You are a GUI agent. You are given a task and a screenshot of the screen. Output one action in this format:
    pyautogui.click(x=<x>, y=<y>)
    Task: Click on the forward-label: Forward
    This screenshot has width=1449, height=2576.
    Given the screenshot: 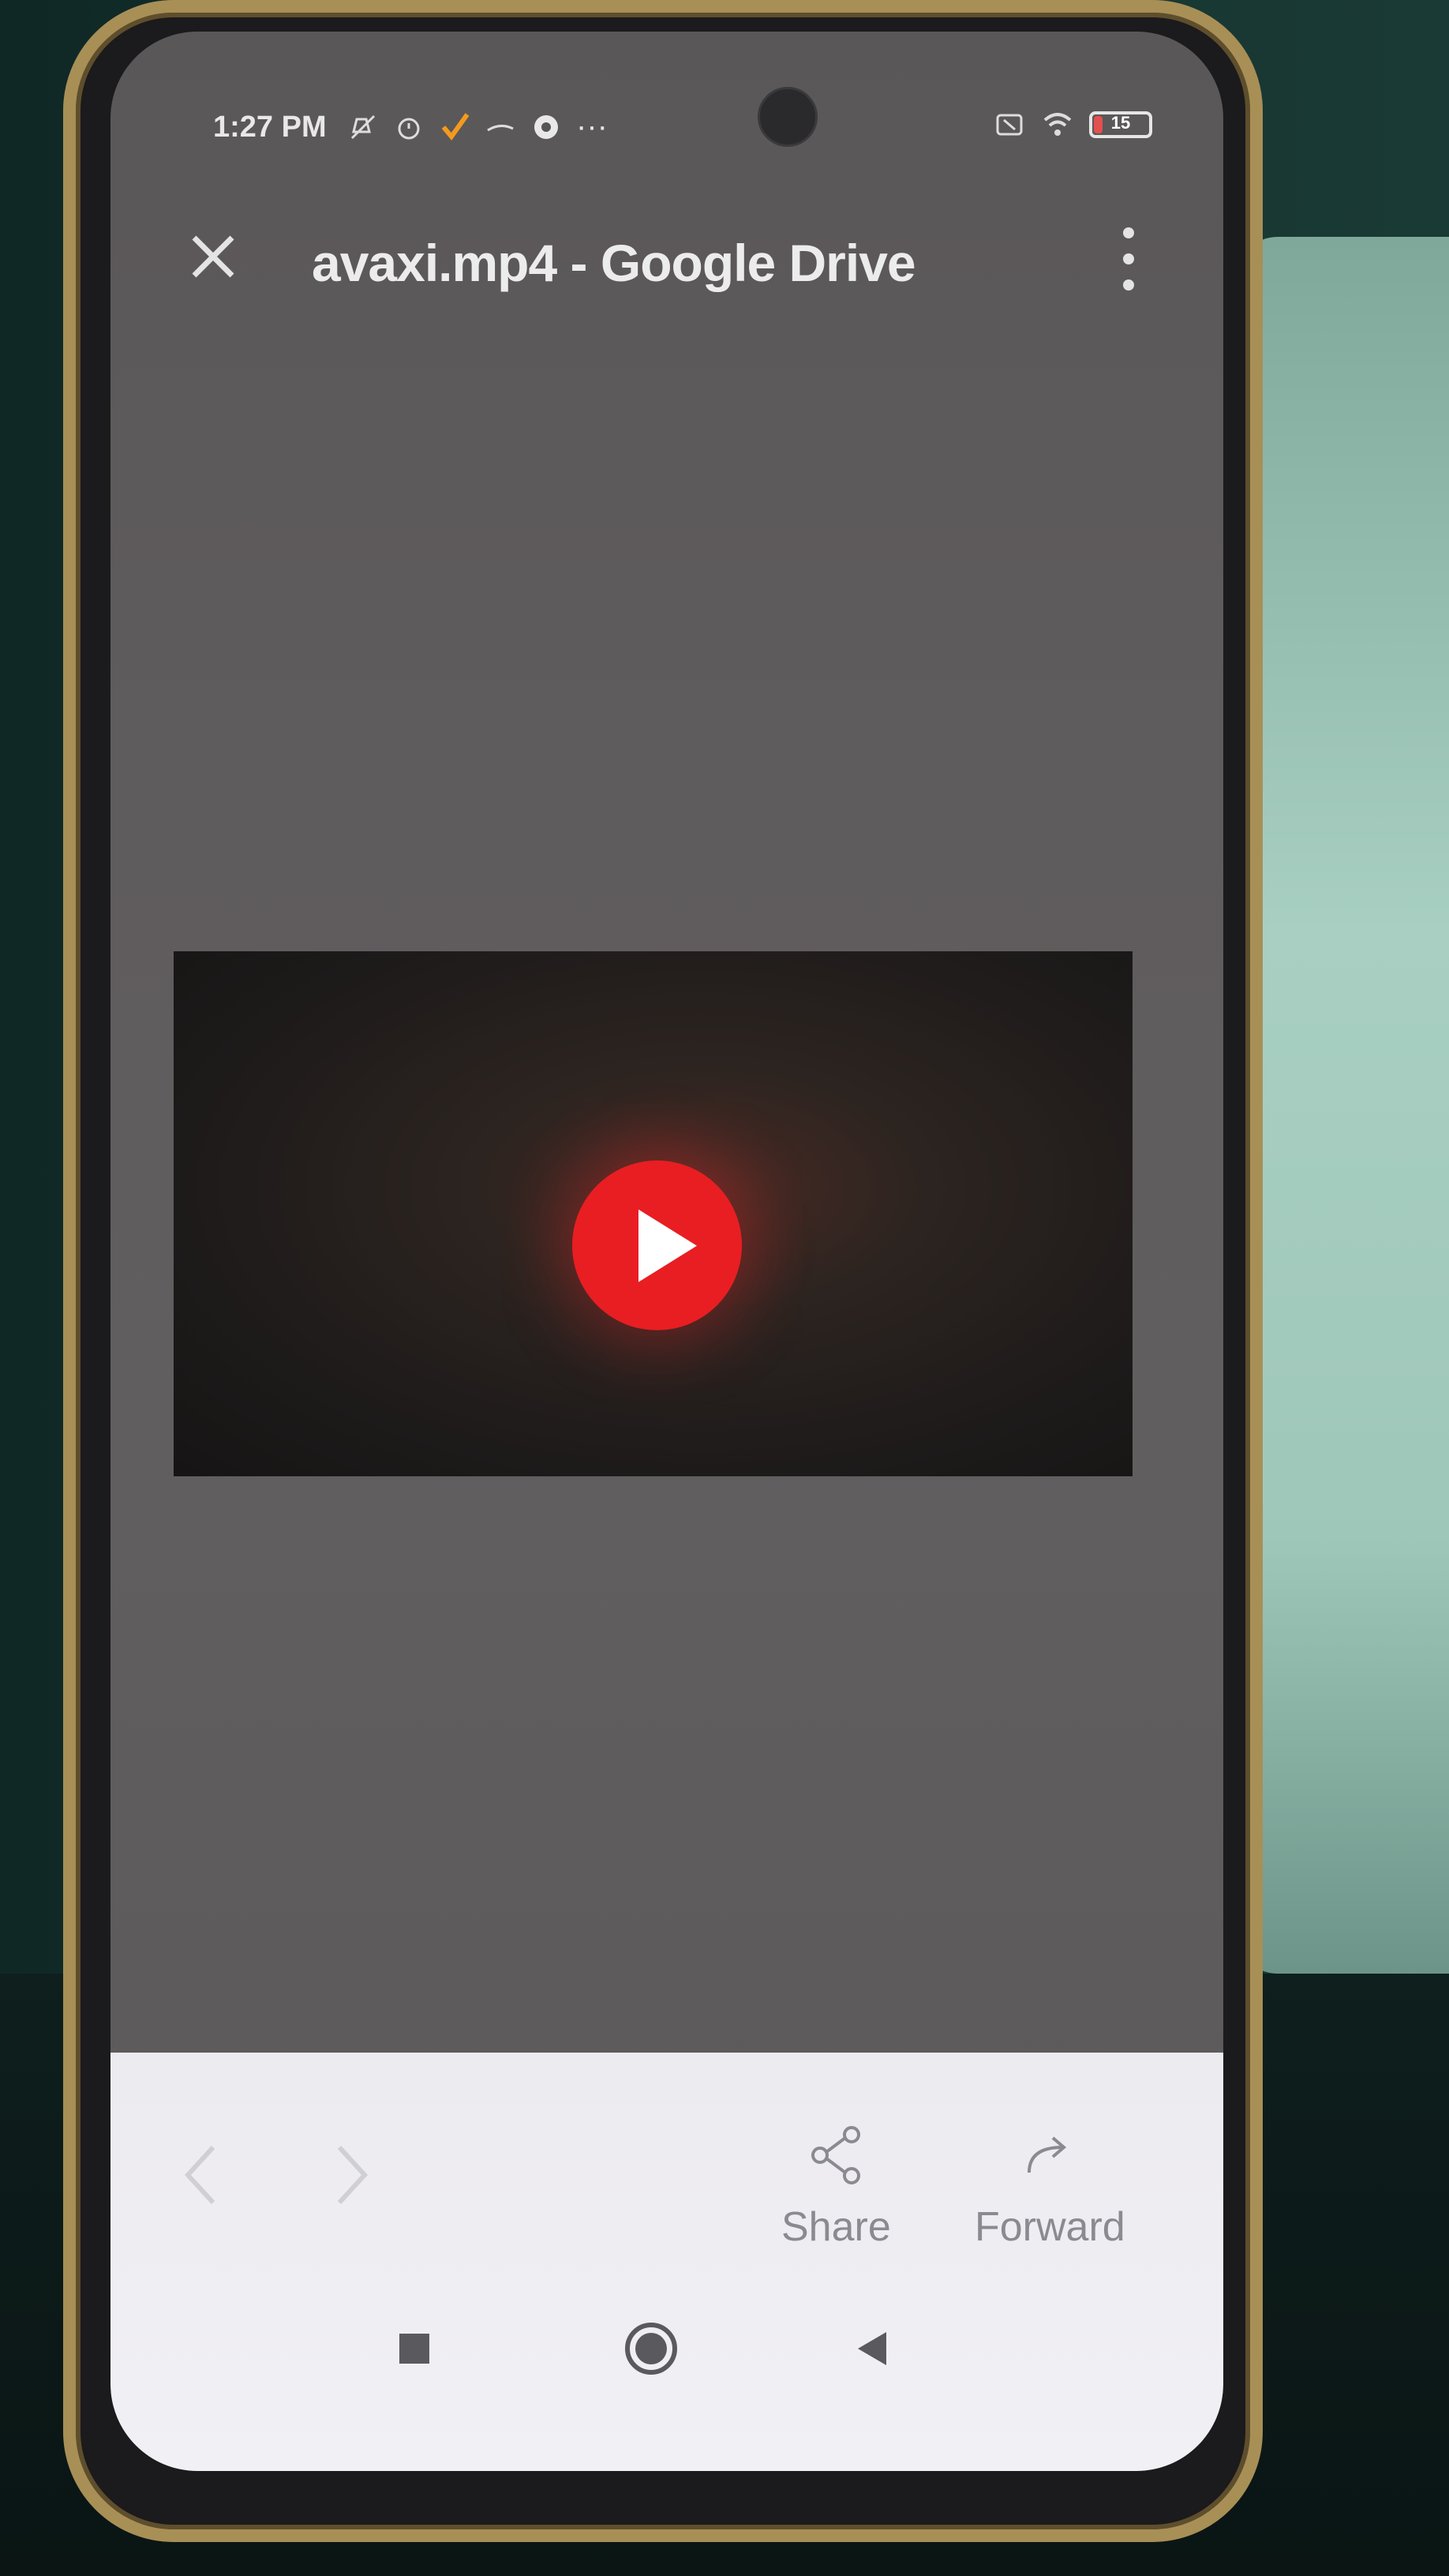 What is the action you would take?
    pyautogui.click(x=1050, y=2227)
    